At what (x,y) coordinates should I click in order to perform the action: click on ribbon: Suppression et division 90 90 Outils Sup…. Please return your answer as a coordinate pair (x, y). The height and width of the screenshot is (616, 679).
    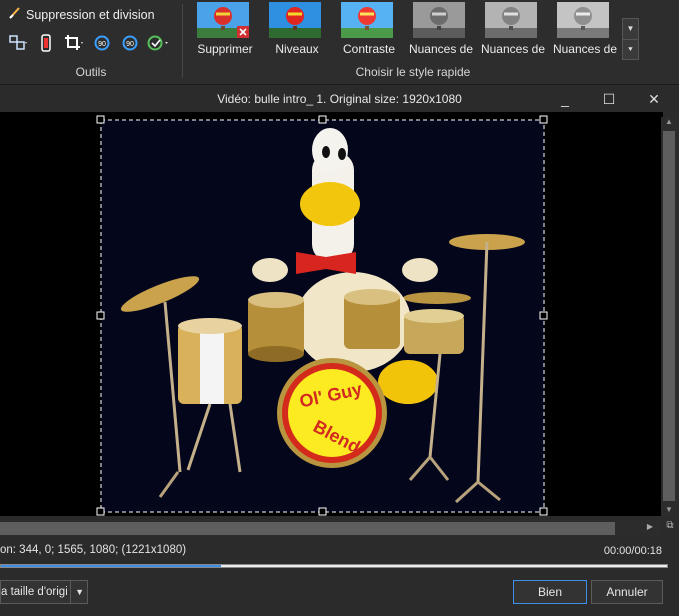
    Looking at the image, I should click on (339, 42).